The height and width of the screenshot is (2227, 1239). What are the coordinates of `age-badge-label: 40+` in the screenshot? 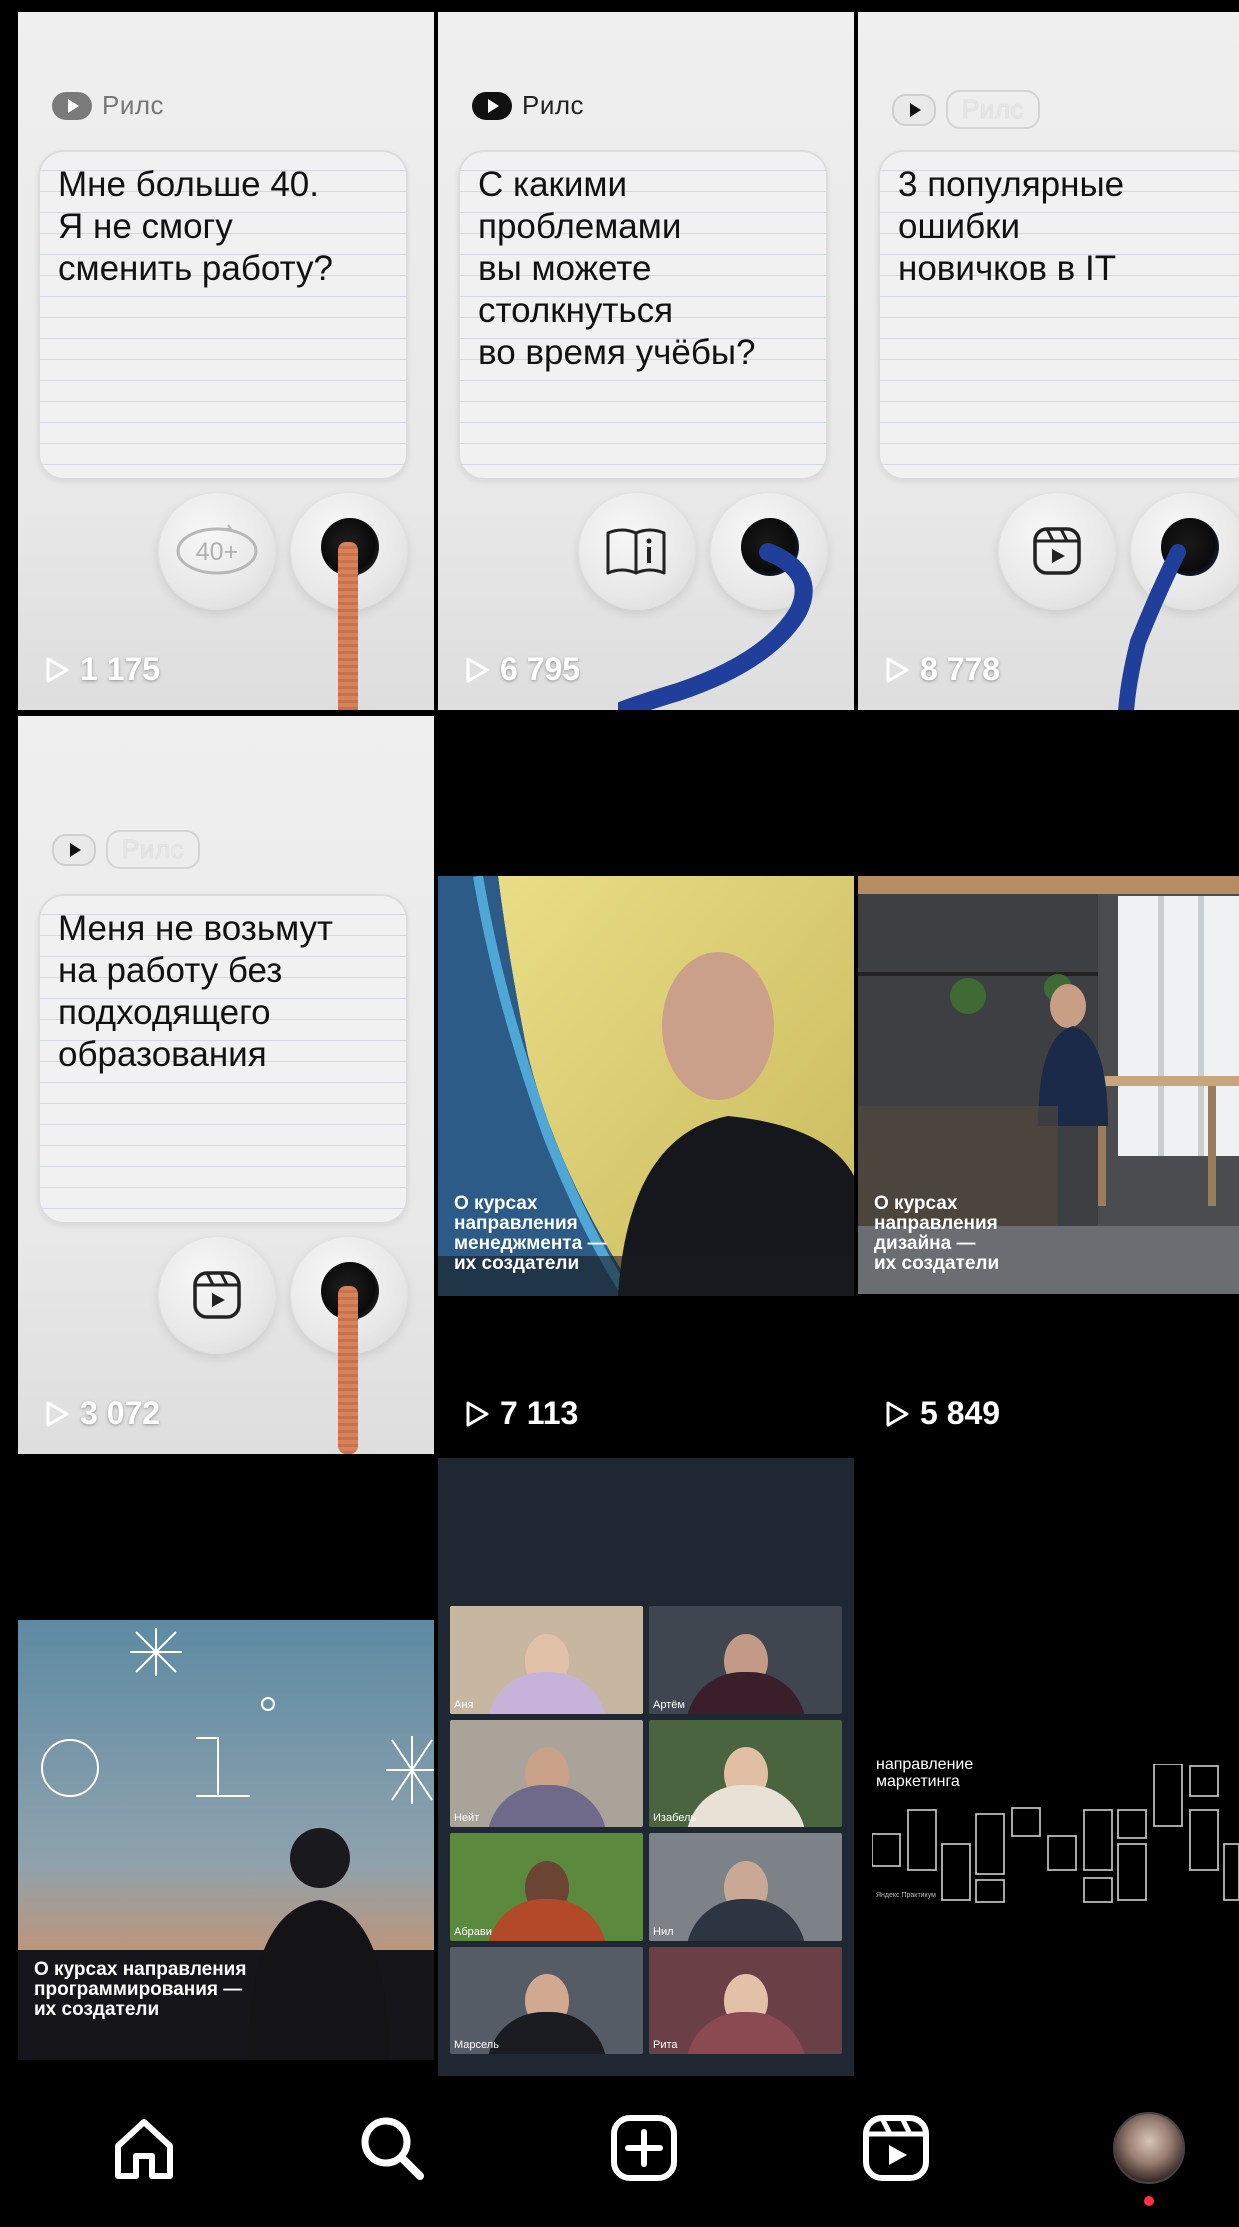 It's located at (217, 552).